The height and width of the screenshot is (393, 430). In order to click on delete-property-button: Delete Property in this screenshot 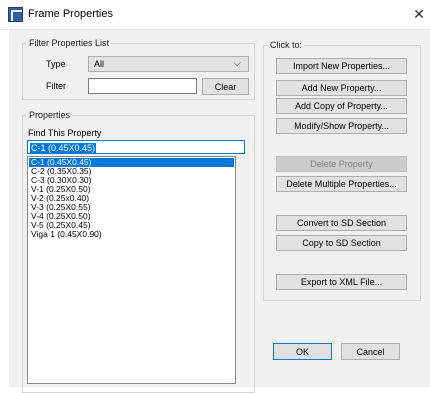, I will do `click(341, 164)`.